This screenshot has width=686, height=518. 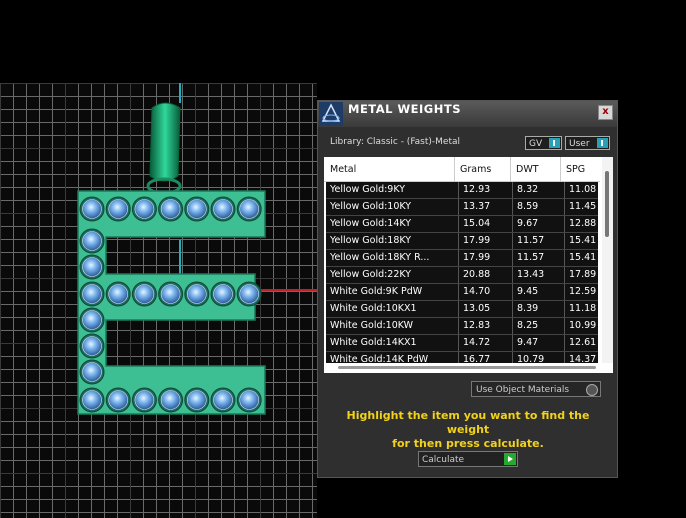 I want to click on table-row: Yellow Gold:18KY R... 17.99 11.57 15.41, so click(x=462, y=258).